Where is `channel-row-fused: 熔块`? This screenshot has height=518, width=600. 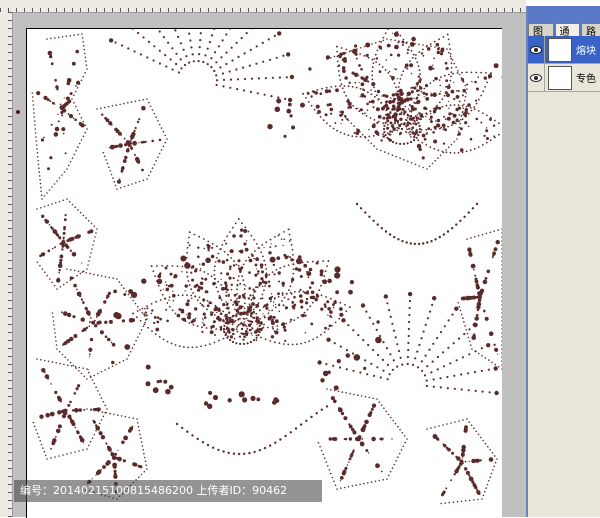
channel-row-fused: 熔块 is located at coordinates (564, 50).